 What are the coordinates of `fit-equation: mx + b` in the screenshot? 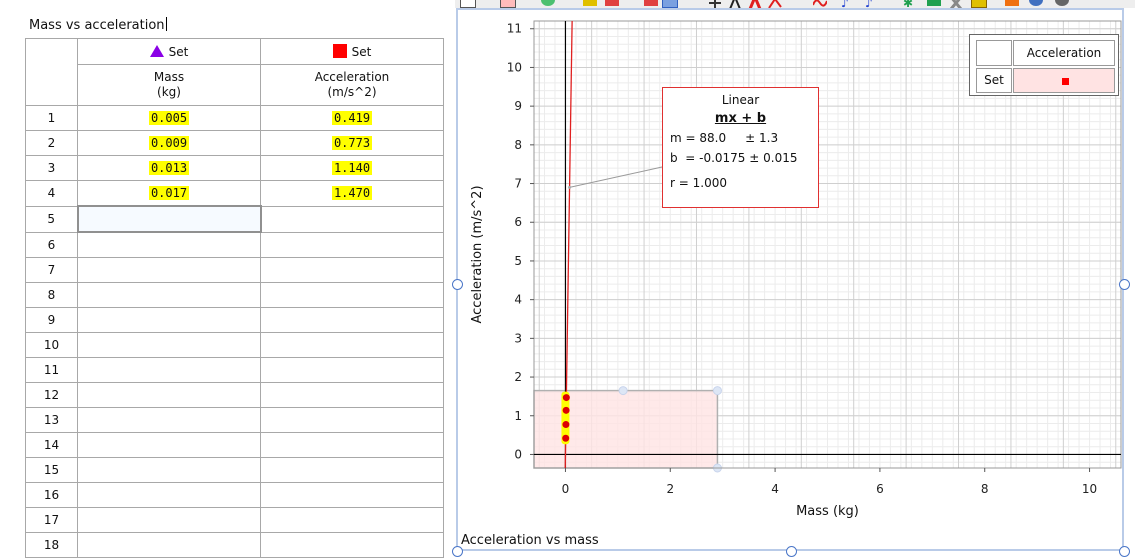 It's located at (740, 118).